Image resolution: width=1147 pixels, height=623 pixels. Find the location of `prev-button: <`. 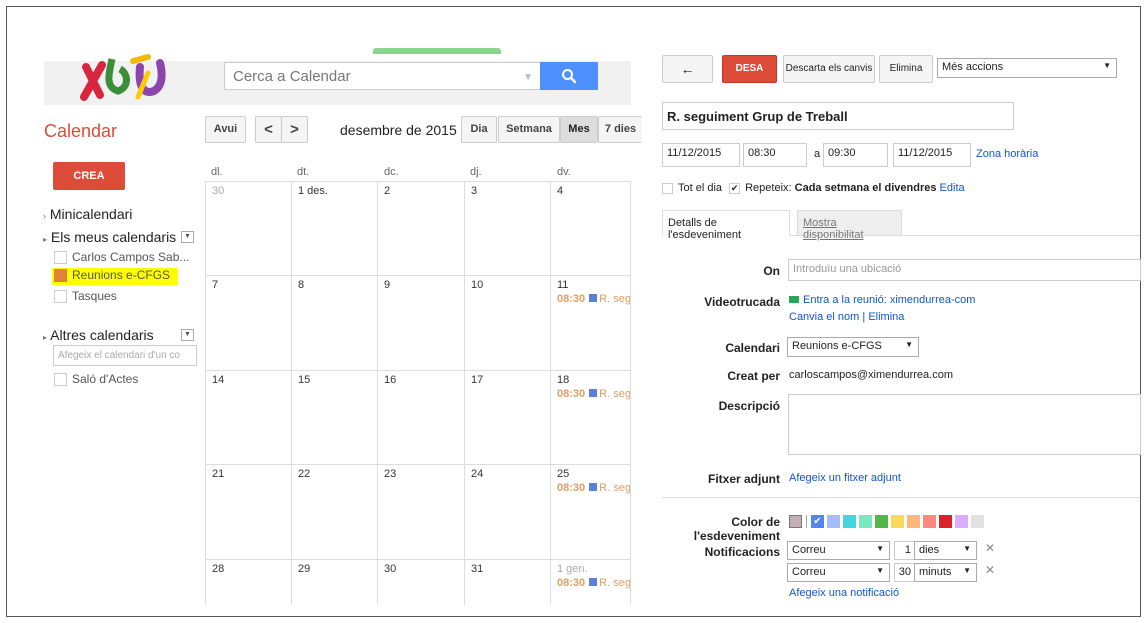

prev-button: < is located at coordinates (268, 129).